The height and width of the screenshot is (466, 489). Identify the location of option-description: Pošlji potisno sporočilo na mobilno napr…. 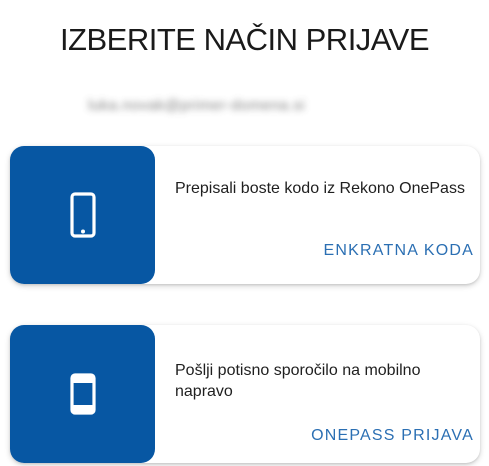
(298, 381).